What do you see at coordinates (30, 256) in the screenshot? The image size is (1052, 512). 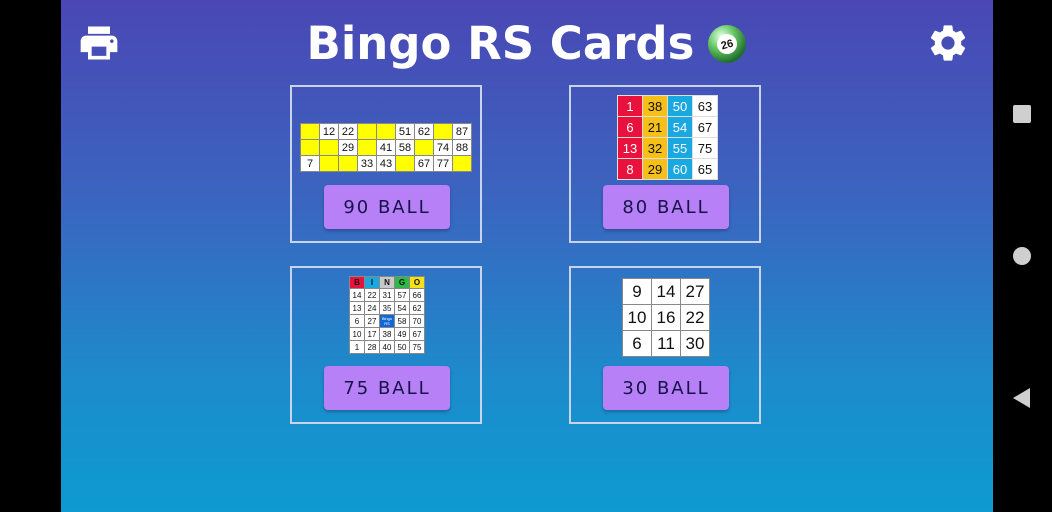 I see `left-system-bar` at bounding box center [30, 256].